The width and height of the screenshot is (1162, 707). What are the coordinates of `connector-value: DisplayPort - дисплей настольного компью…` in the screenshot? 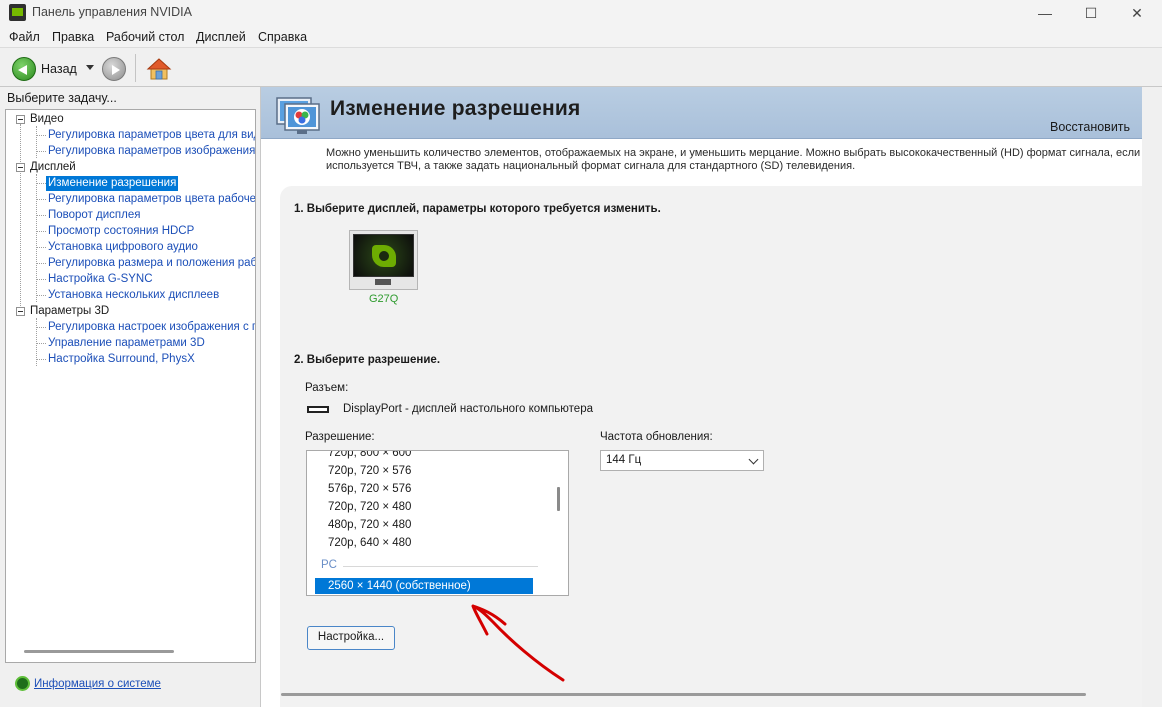 It's located at (468, 409).